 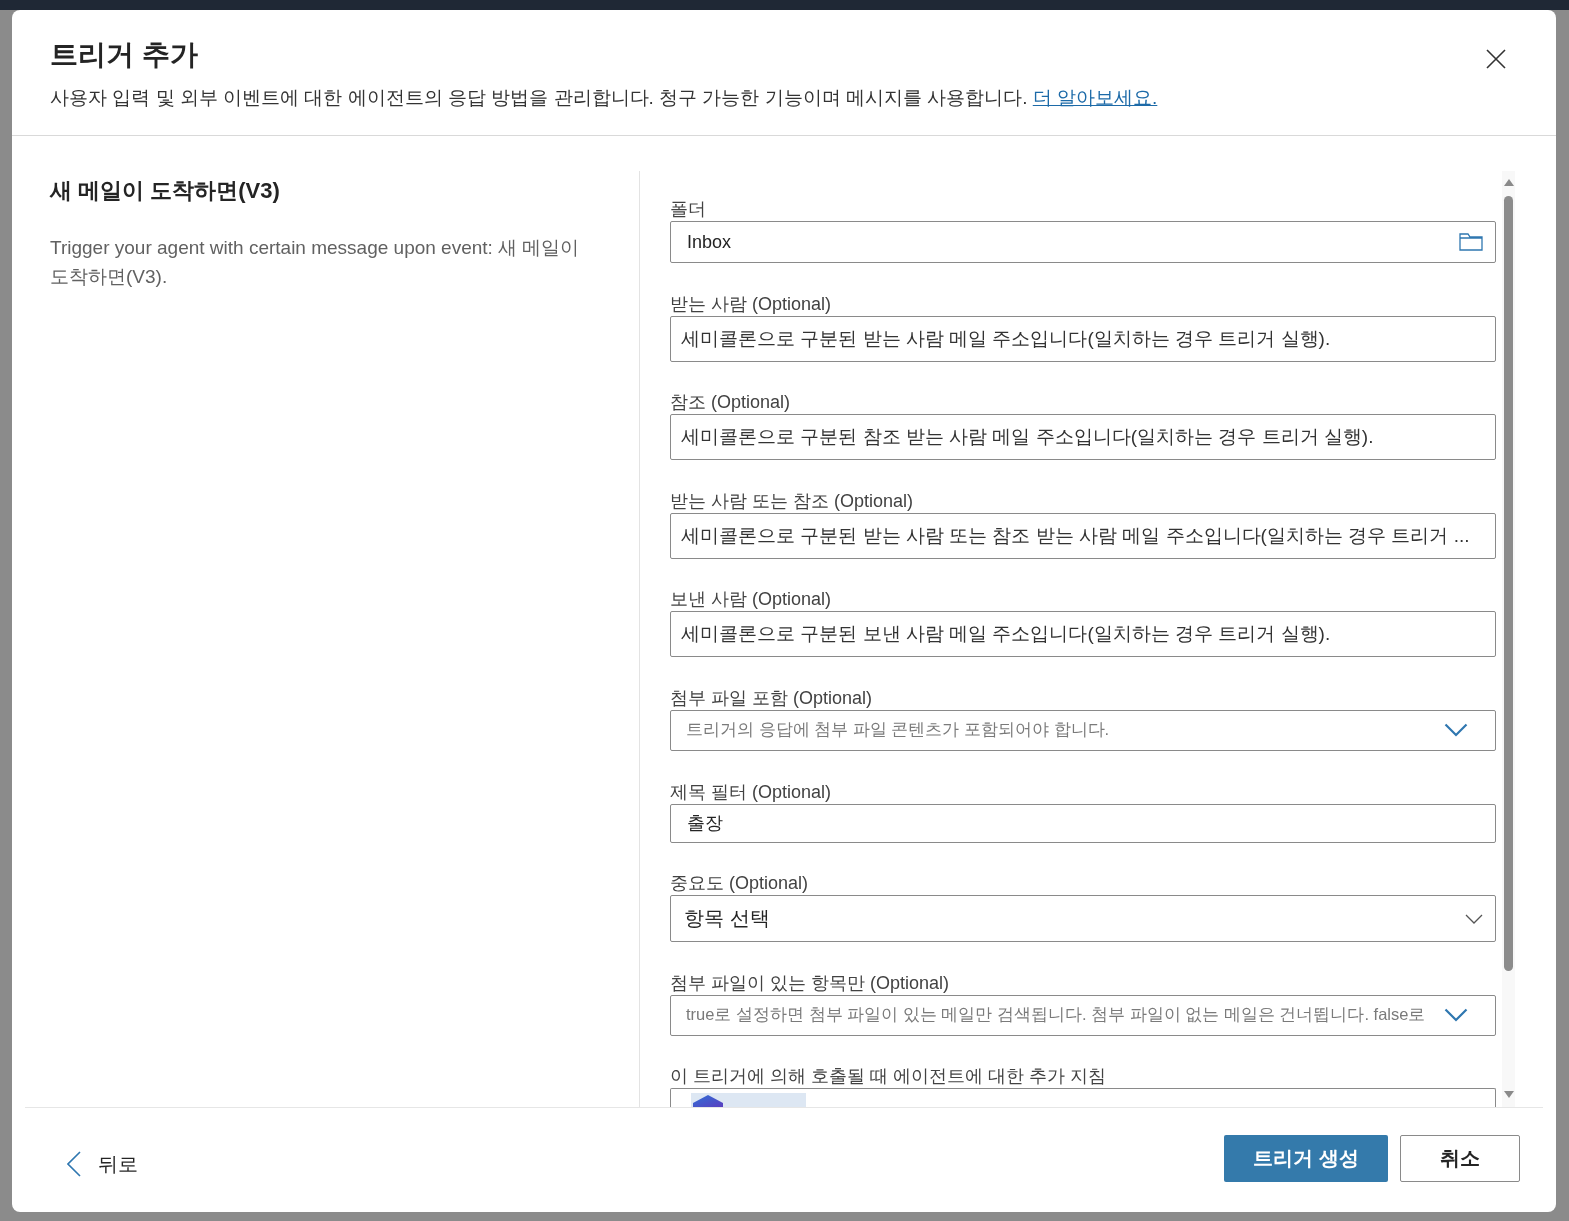 I want to click on field-label: 받는 사람 또는 참조 (Optional), so click(x=792, y=500).